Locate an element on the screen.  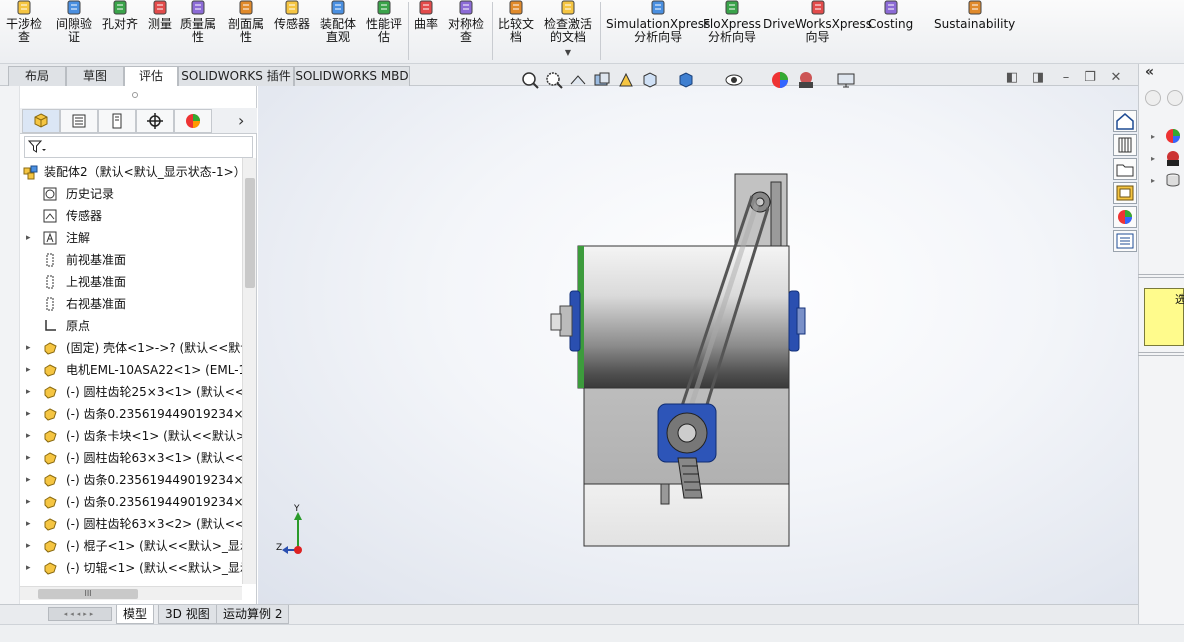
panel-grip is located at coordinates (135, 95).